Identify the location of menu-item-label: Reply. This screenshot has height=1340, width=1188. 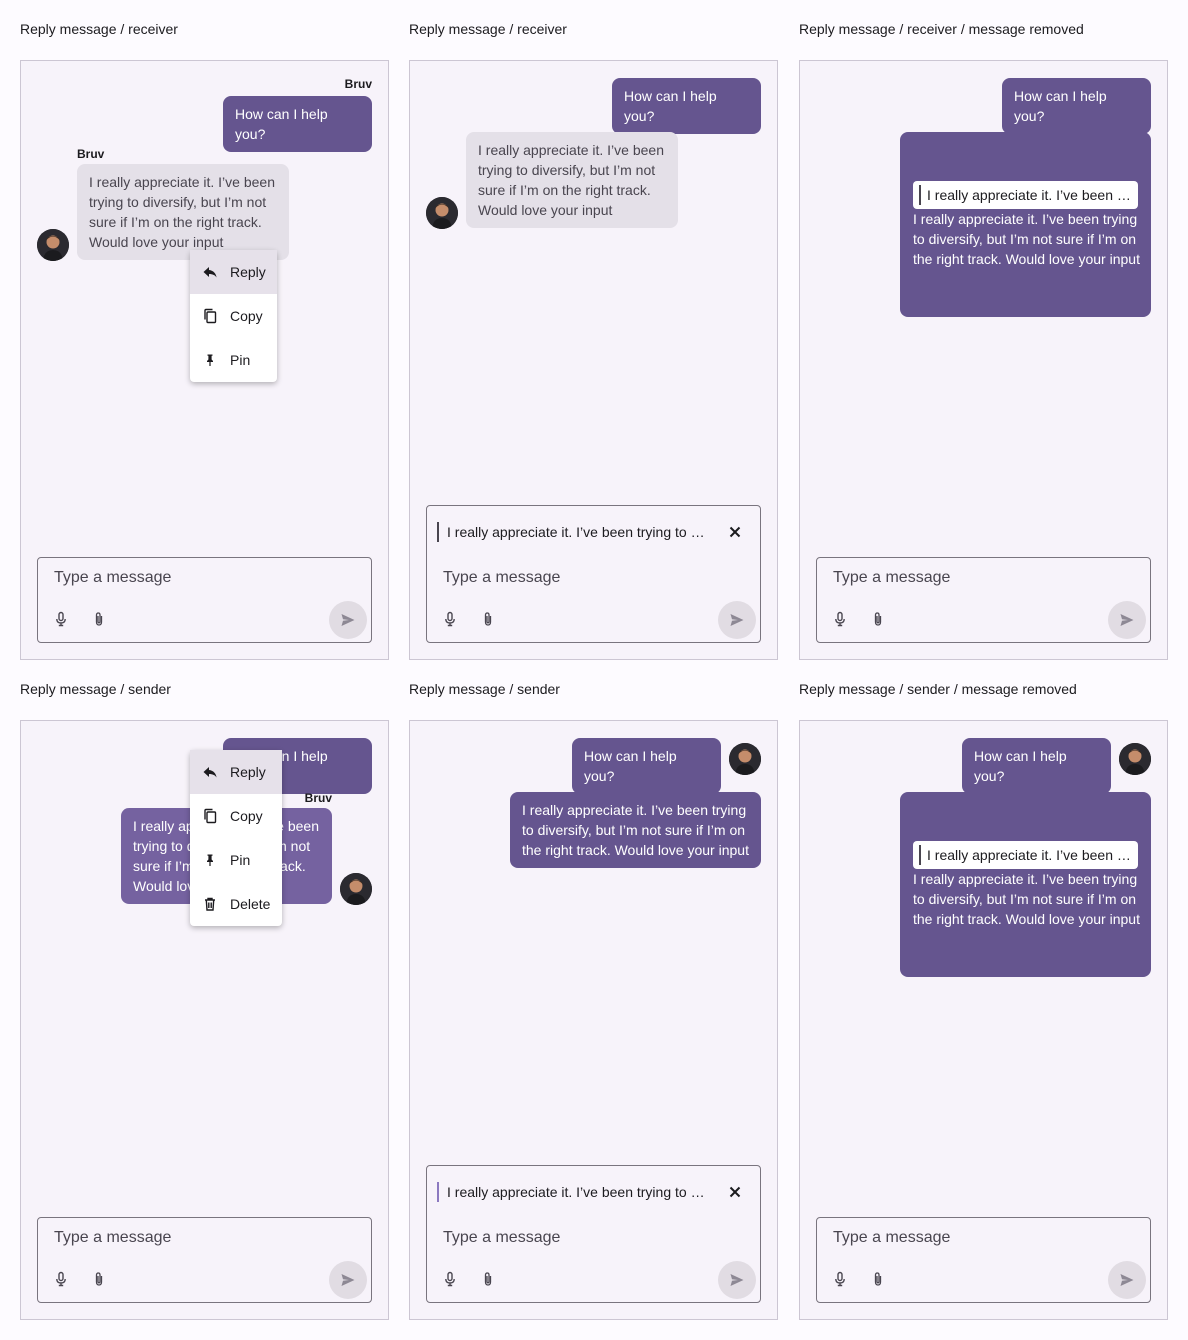
(248, 272).